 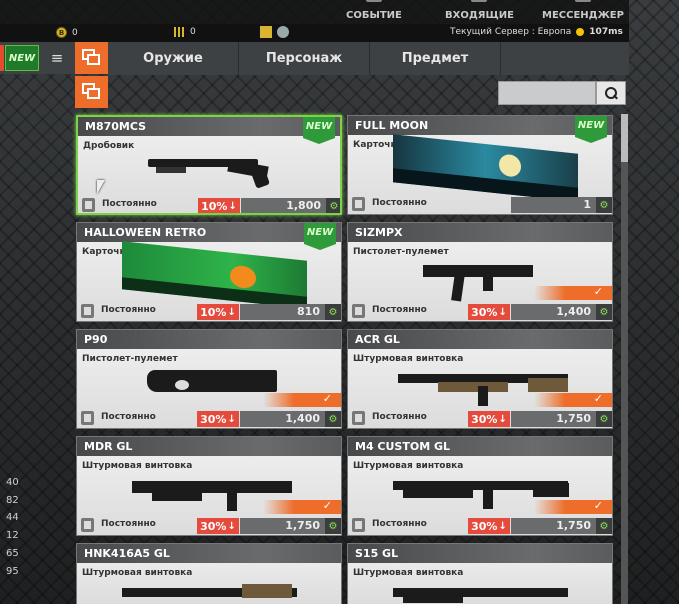 What do you see at coordinates (22, 58) in the screenshot?
I see `new-filter-button: NEW` at bounding box center [22, 58].